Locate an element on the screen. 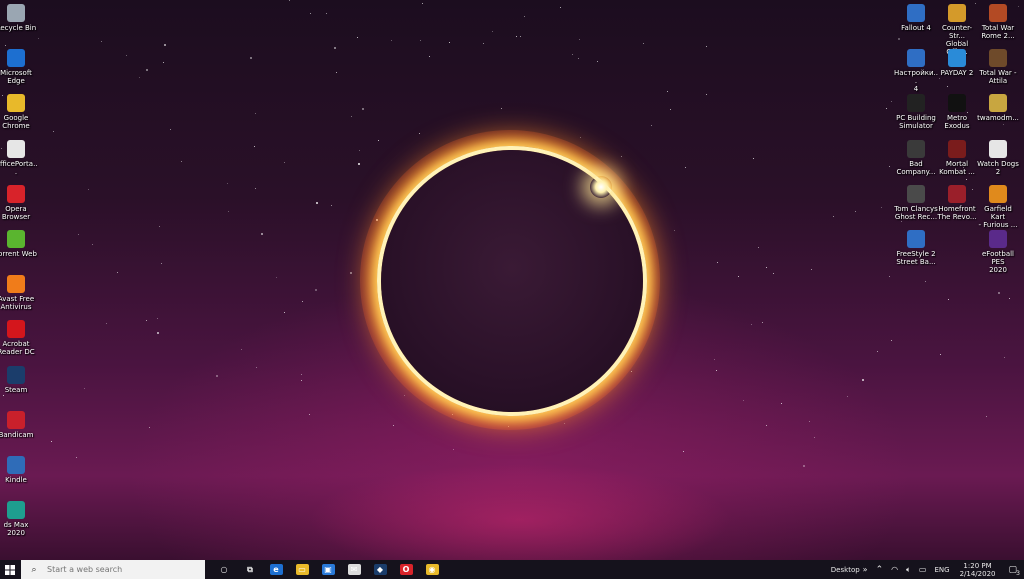 The height and width of the screenshot is (579, 1024). desktop-icon-label: Metro Exodus is located at coordinates (957, 122).